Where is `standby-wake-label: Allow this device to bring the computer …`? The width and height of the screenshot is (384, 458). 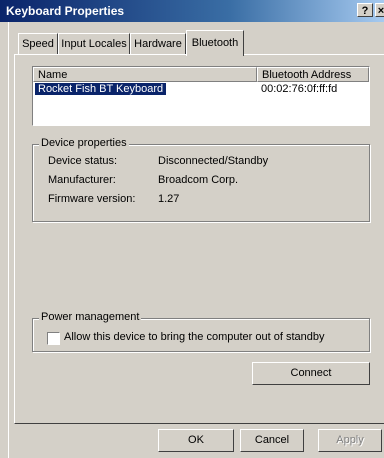 standby-wake-label: Allow this device to bring the computer … is located at coordinates (194, 337).